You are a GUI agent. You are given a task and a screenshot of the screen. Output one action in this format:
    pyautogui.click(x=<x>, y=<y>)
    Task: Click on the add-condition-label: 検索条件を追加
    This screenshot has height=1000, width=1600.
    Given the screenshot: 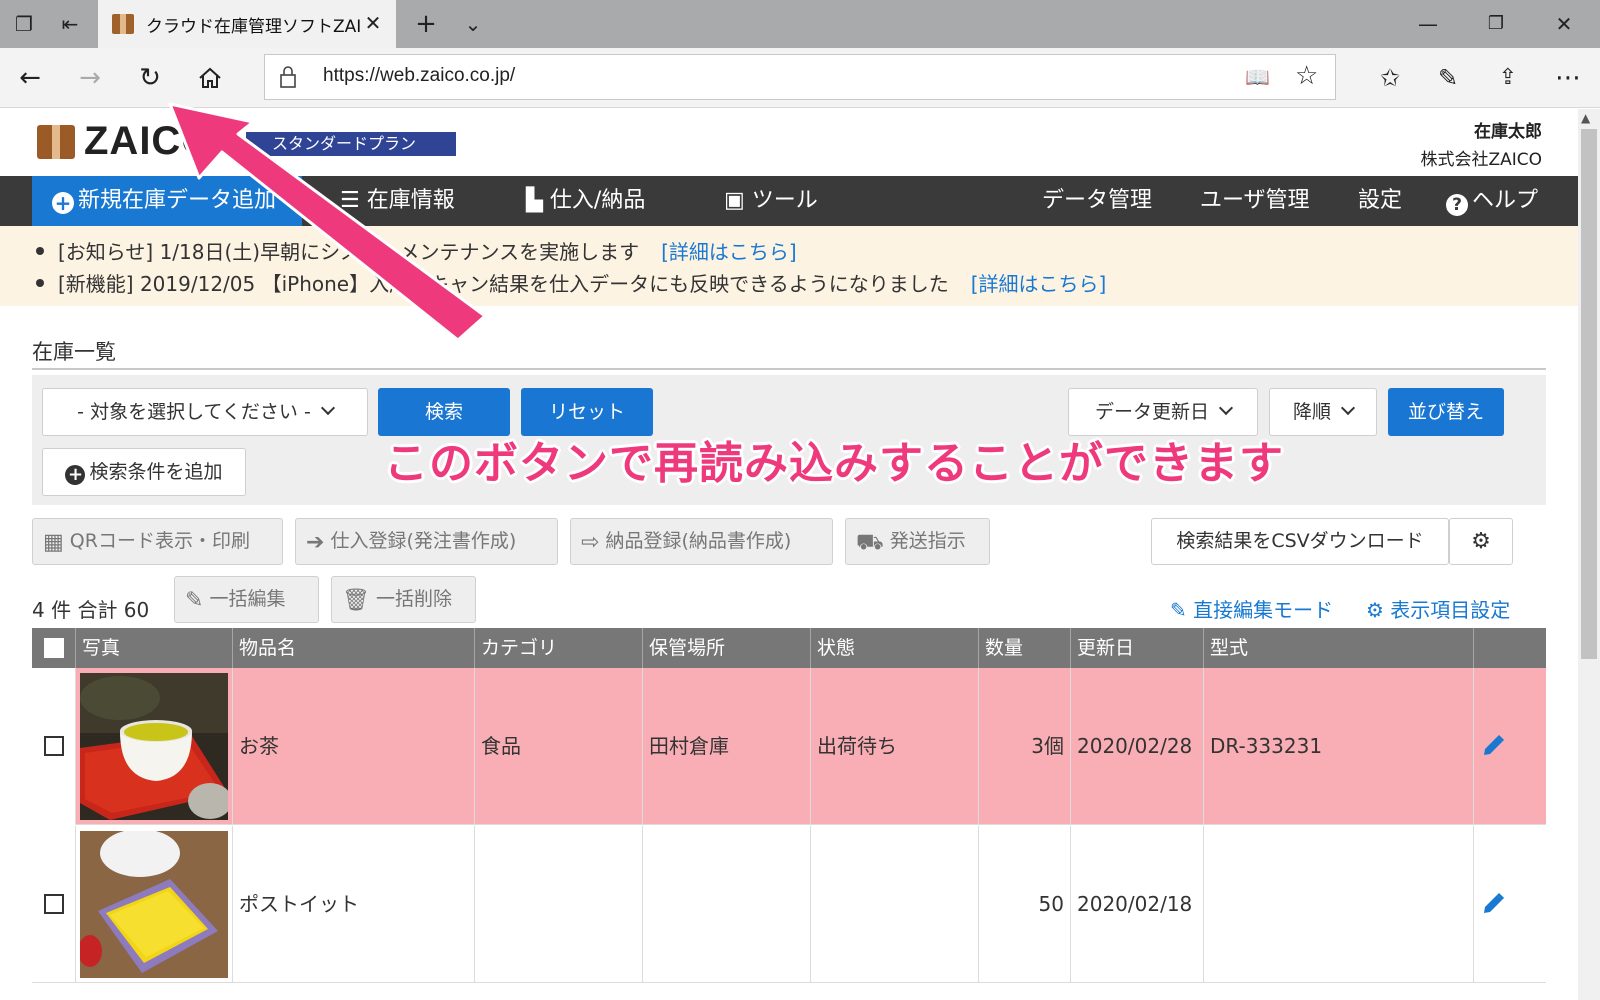 What is the action you would take?
    pyautogui.click(x=156, y=472)
    